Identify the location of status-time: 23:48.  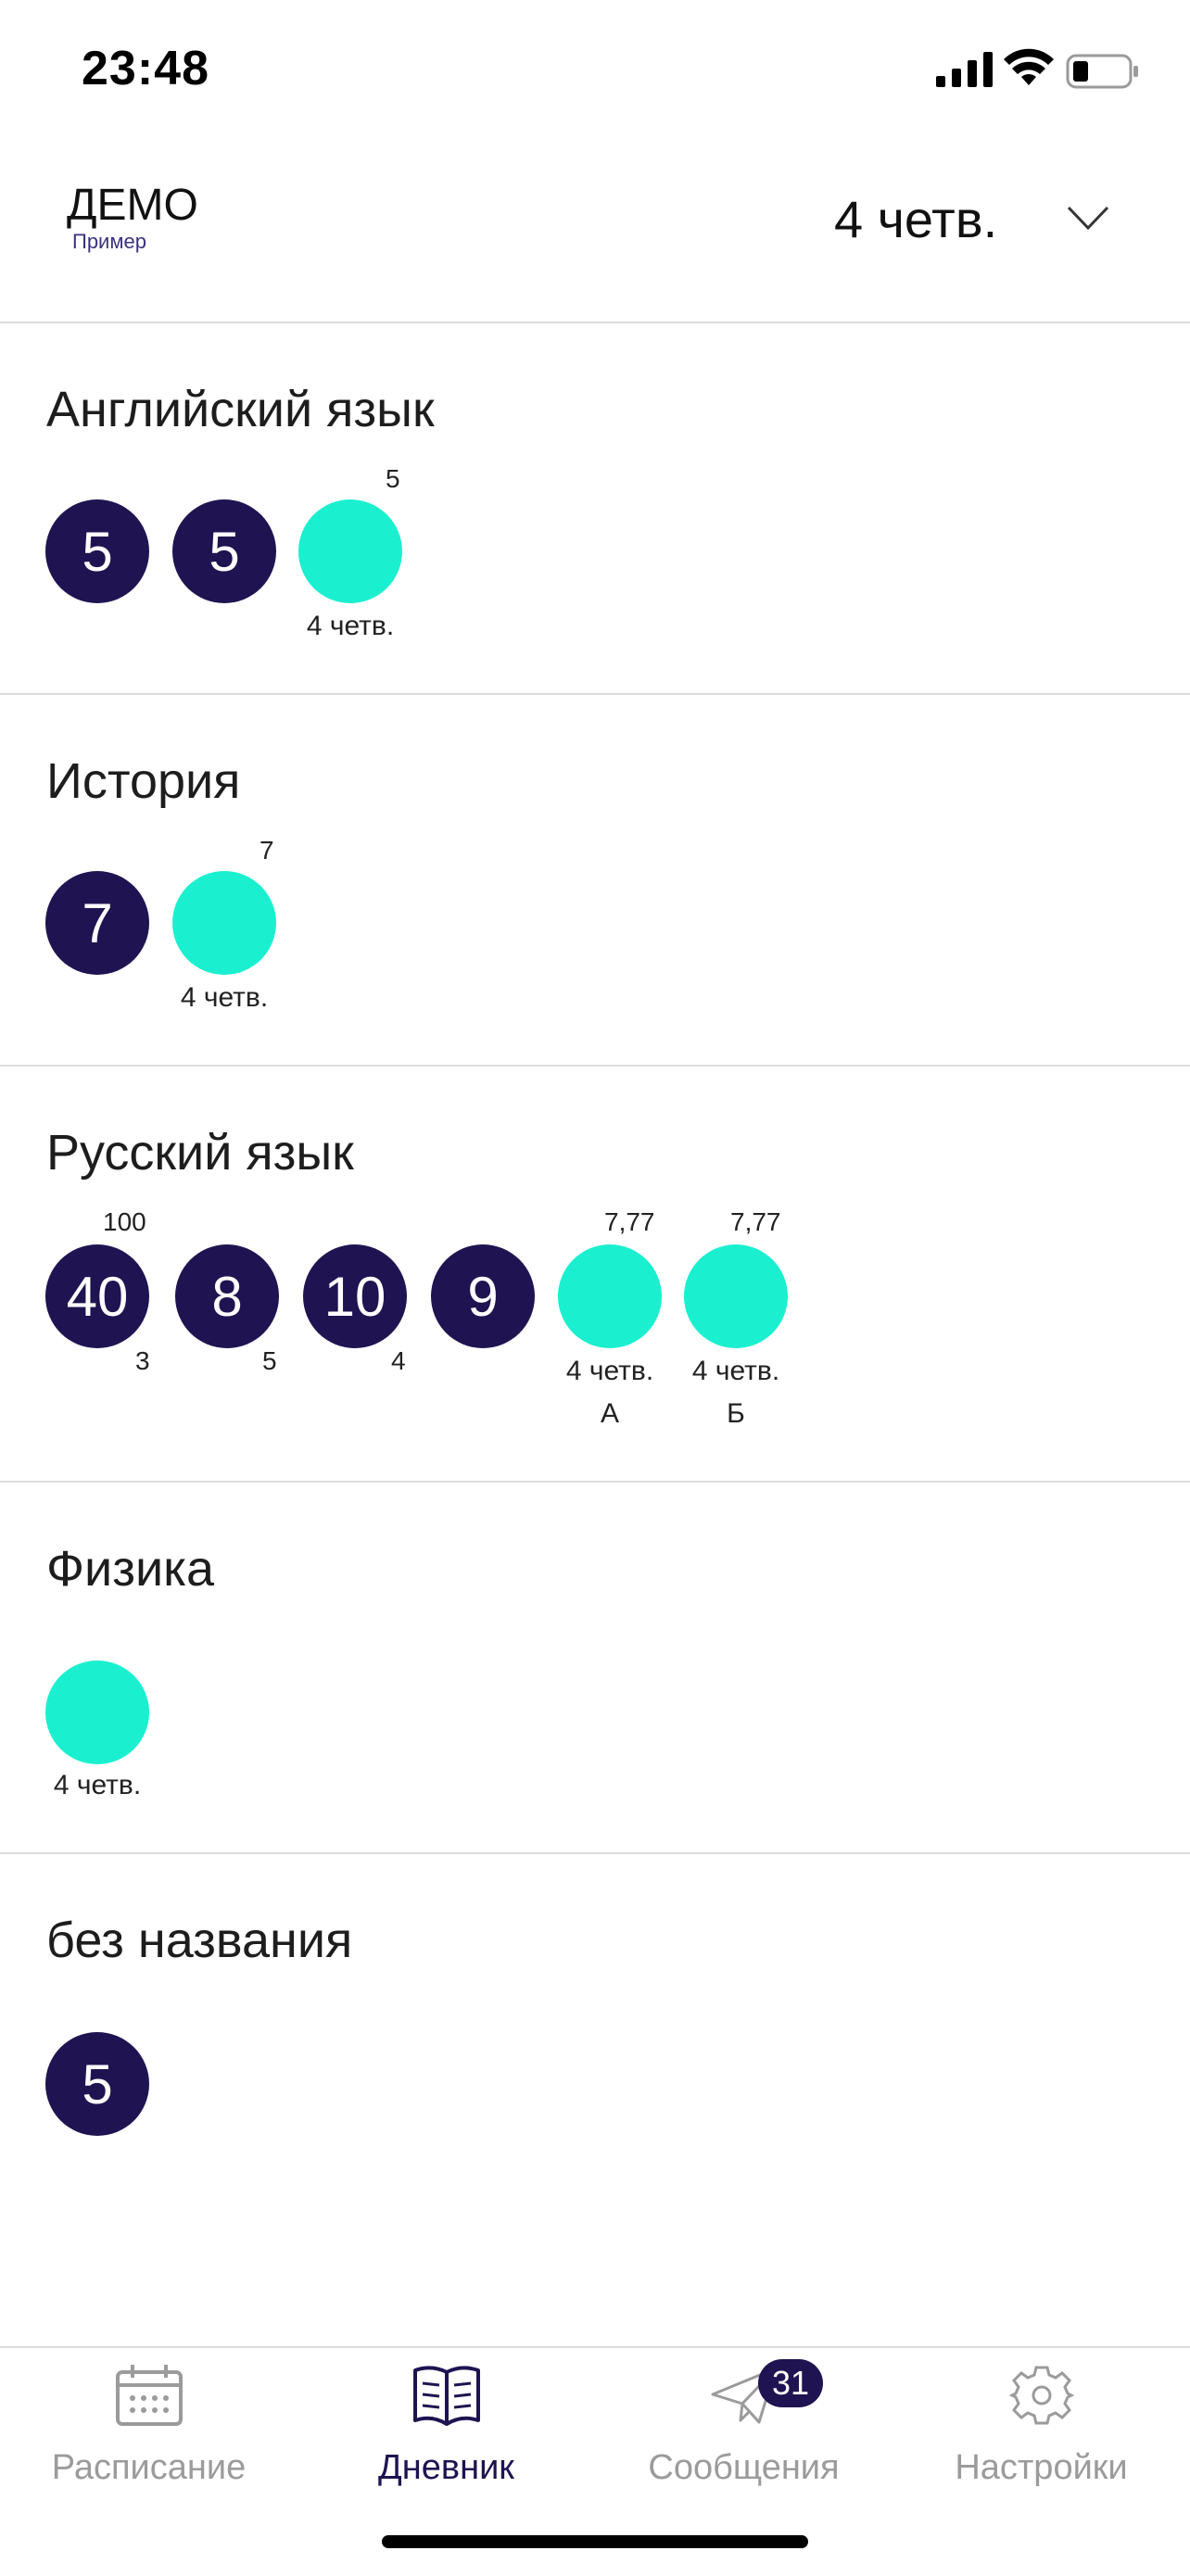
(145, 68).